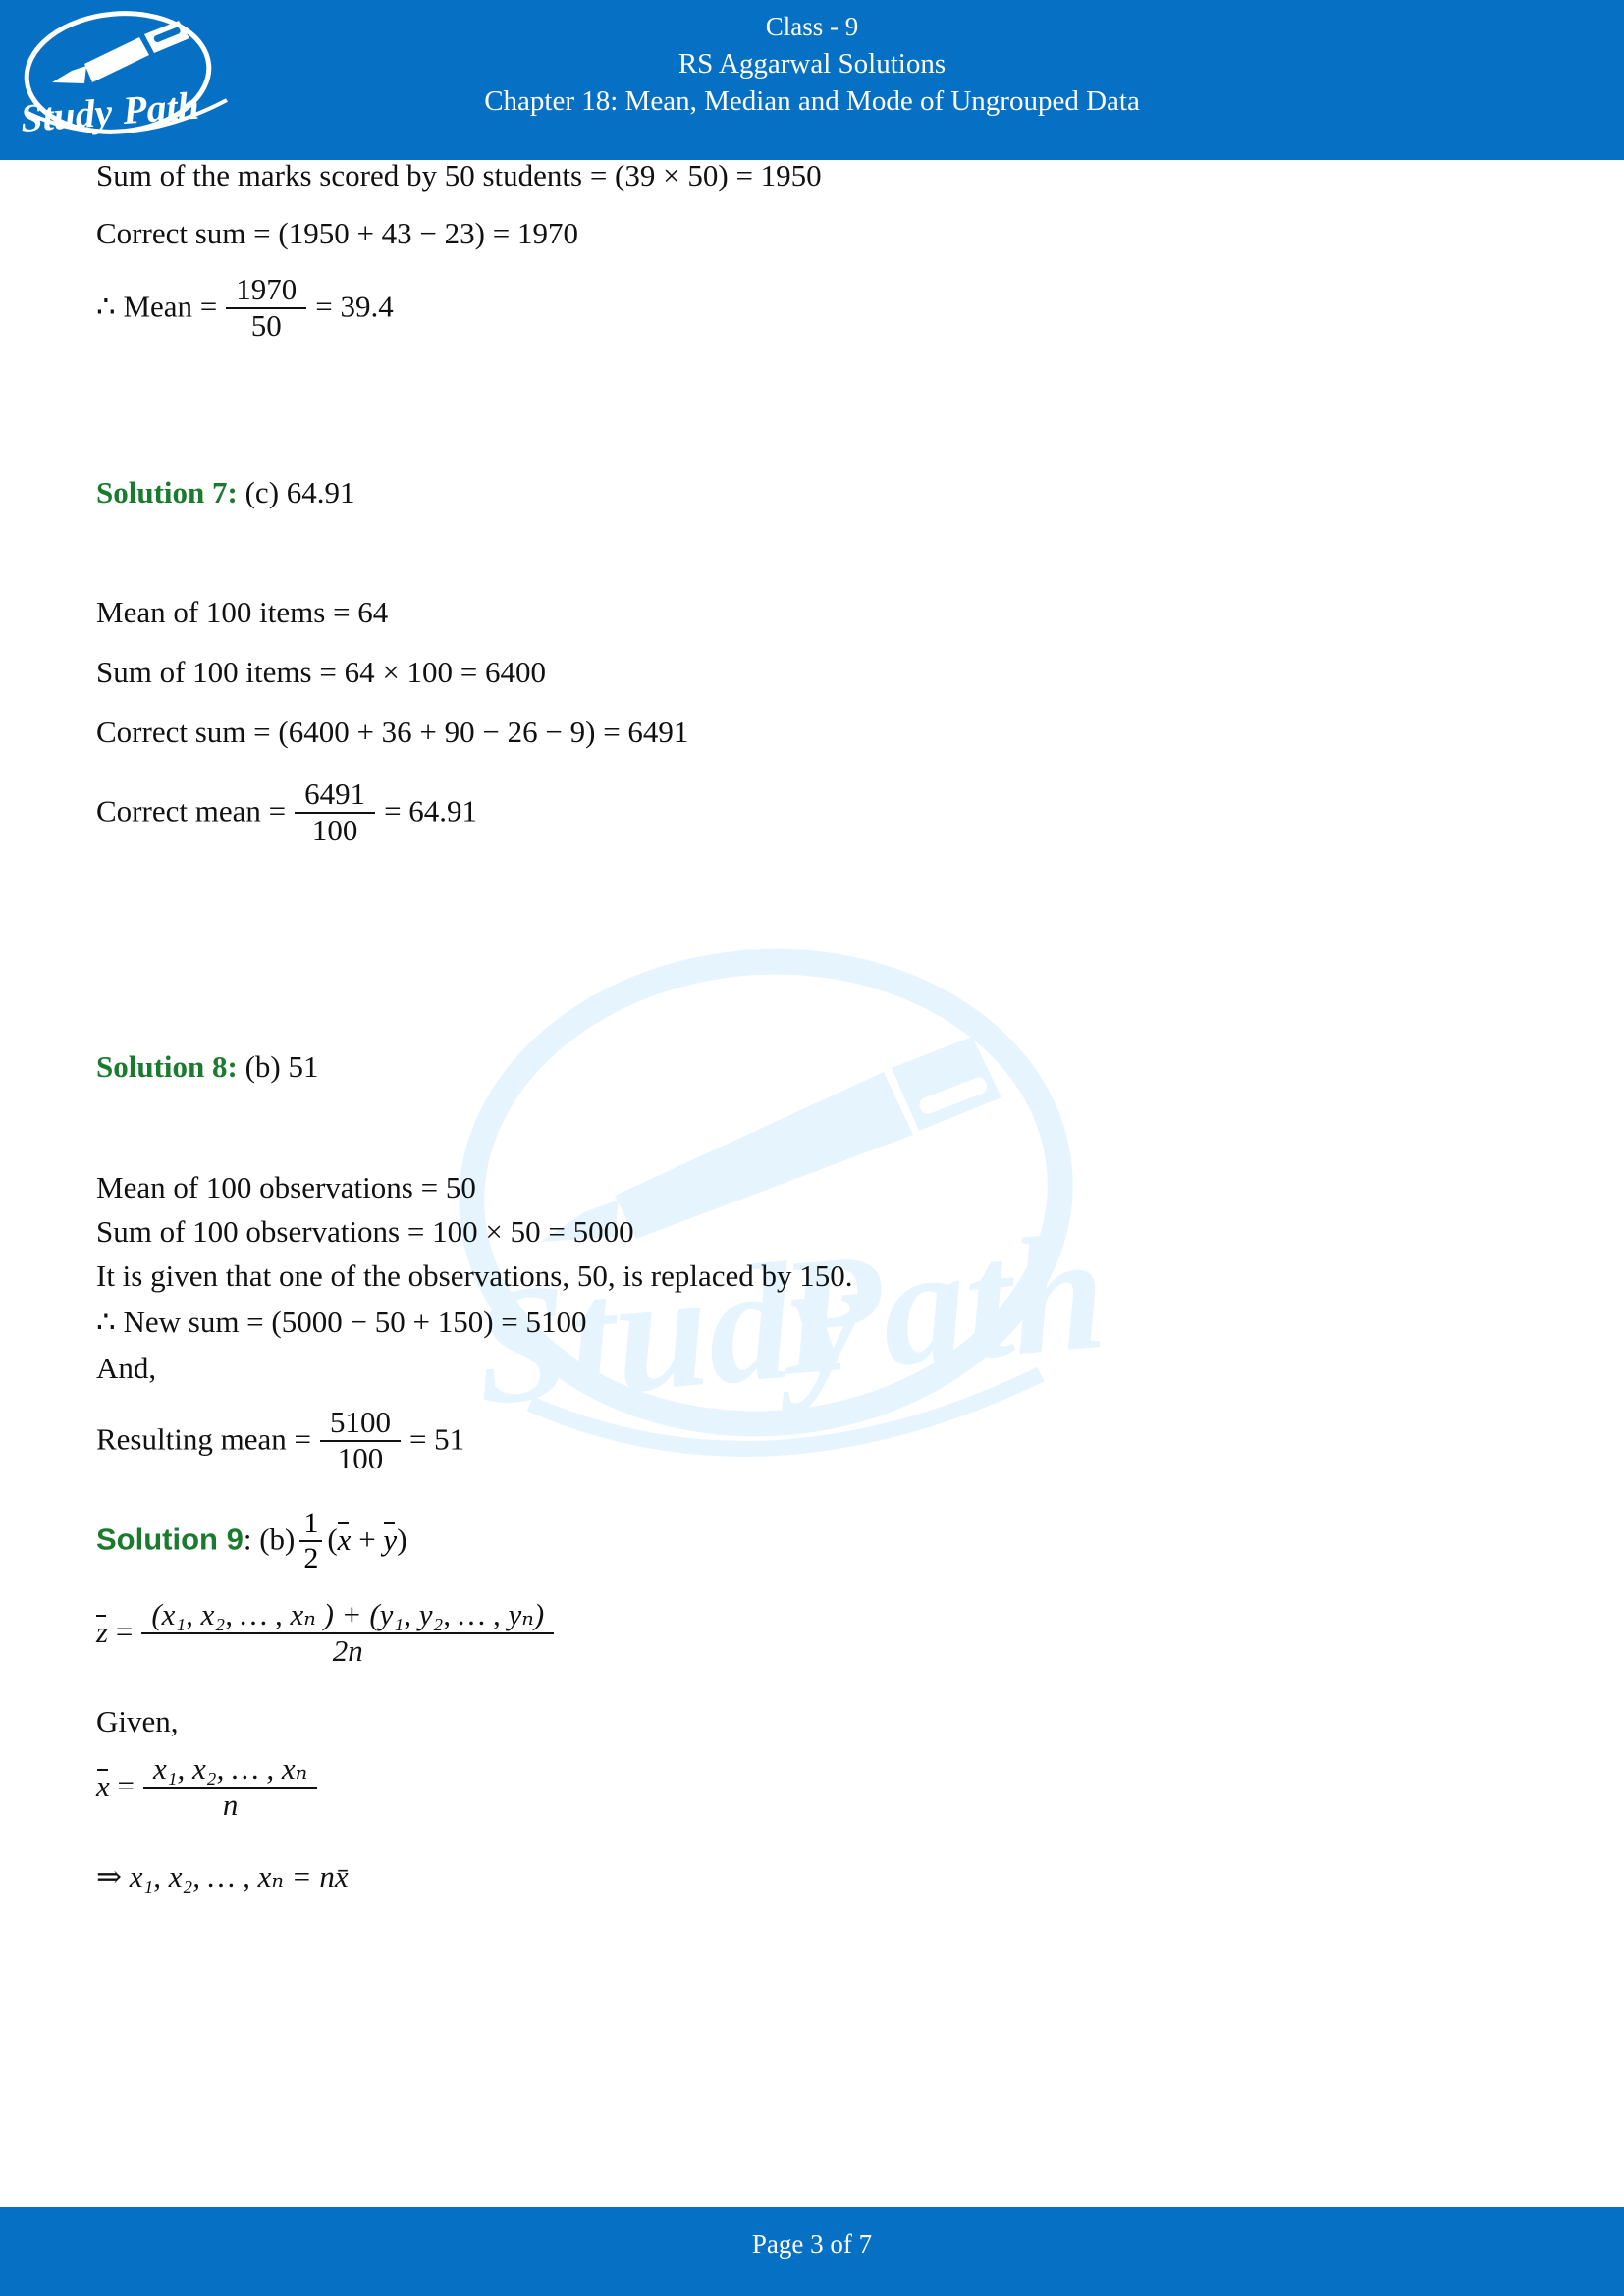 Image resolution: width=1624 pixels, height=2296 pixels. Describe the element at coordinates (102, 1631) in the screenshot. I see `zbar-symbol: z` at that location.